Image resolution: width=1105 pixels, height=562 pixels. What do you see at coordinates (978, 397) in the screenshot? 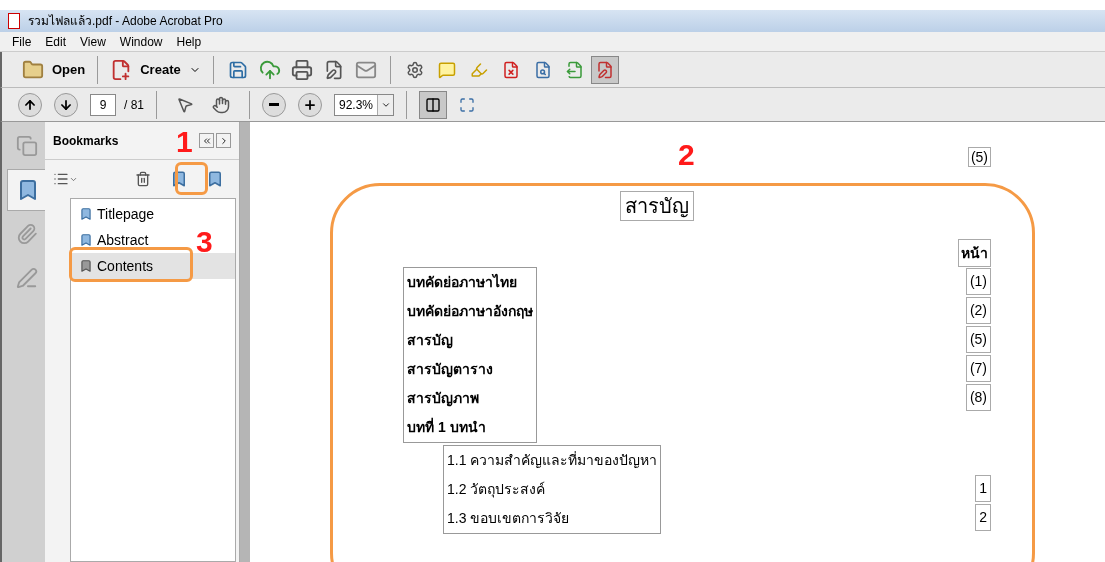
I see `toc-page-number: (8)` at bounding box center [978, 397].